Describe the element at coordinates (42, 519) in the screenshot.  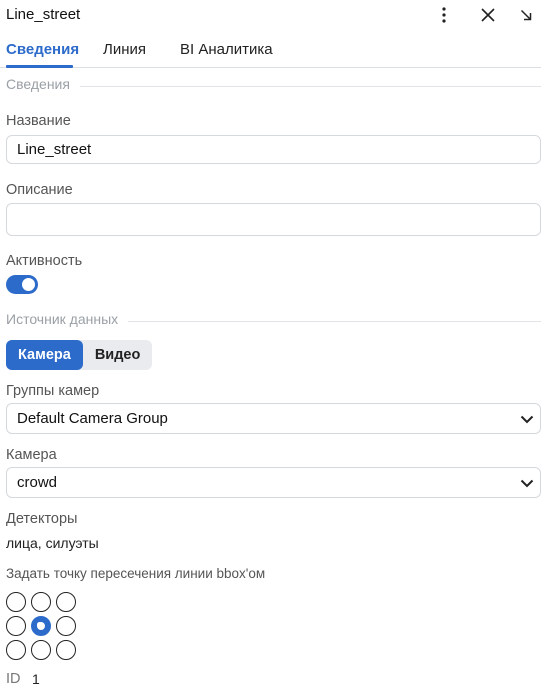
I see `detectors-label: Детекторы` at that location.